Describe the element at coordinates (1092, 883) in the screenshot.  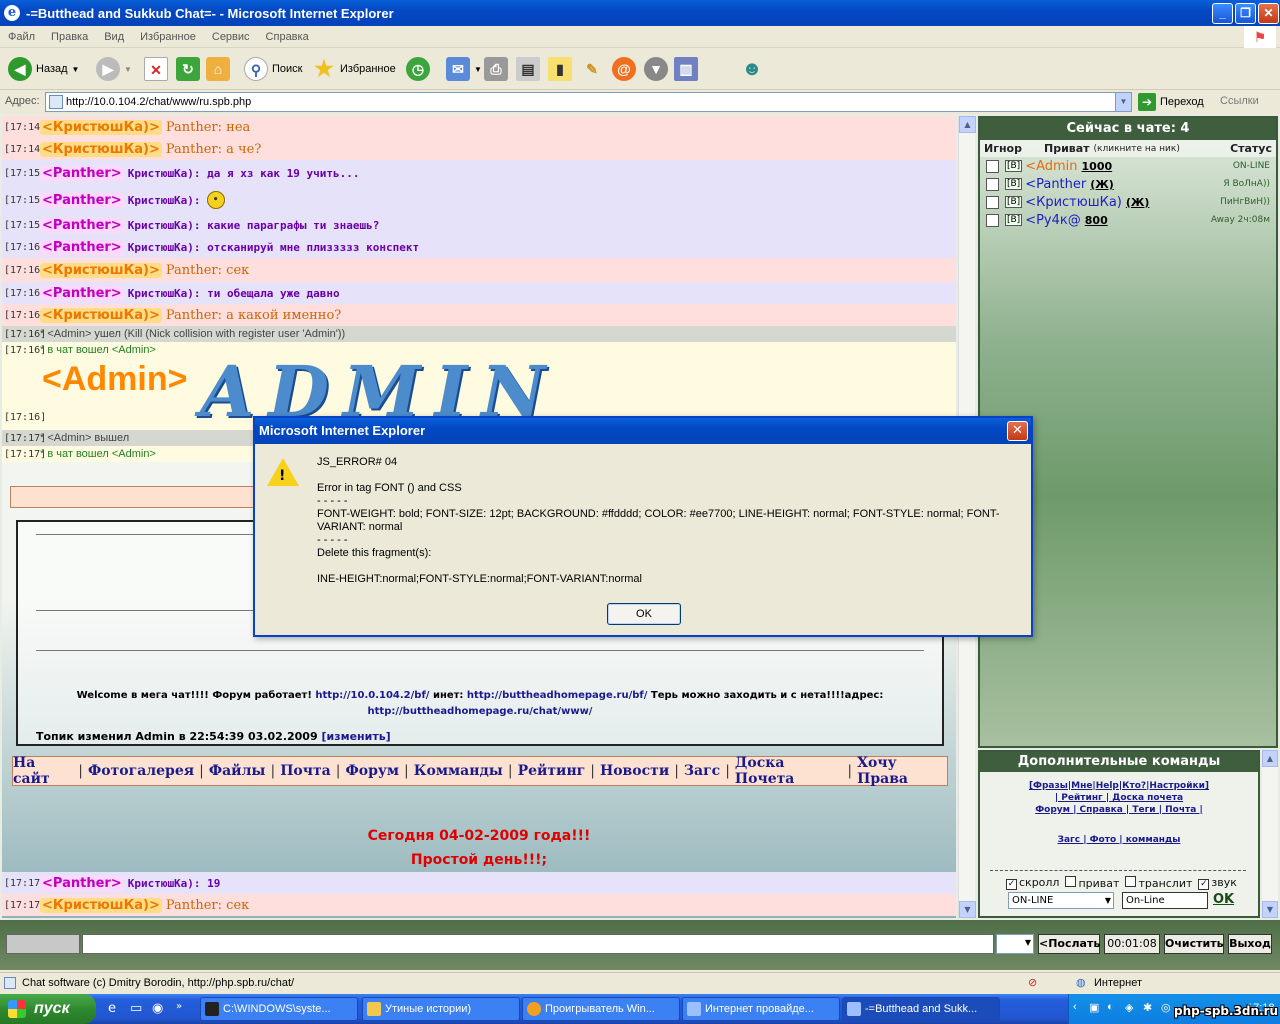
I see `option-private: приват` at that location.